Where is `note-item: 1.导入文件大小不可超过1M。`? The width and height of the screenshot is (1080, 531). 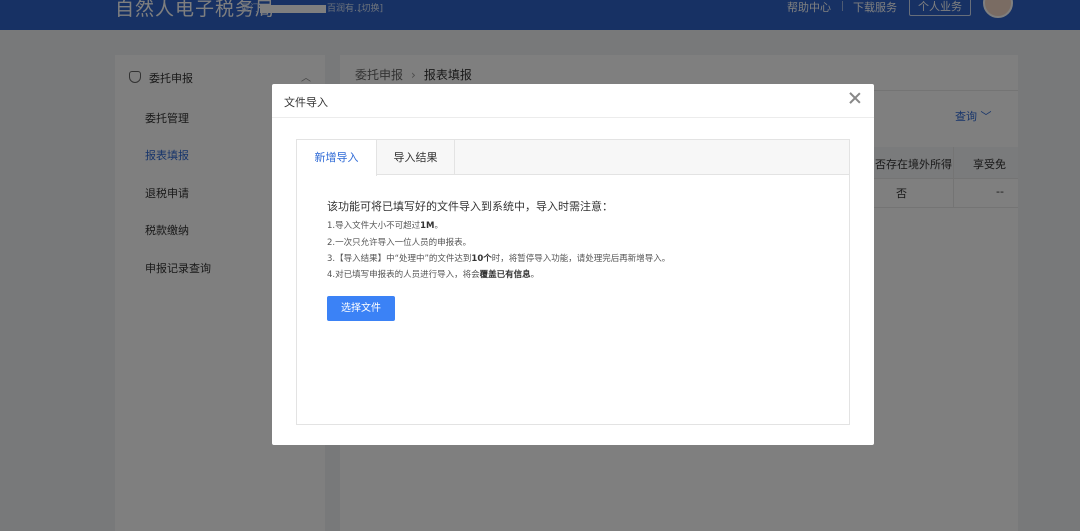 note-item: 1.导入文件大小不可超过1M。 is located at coordinates (385, 225).